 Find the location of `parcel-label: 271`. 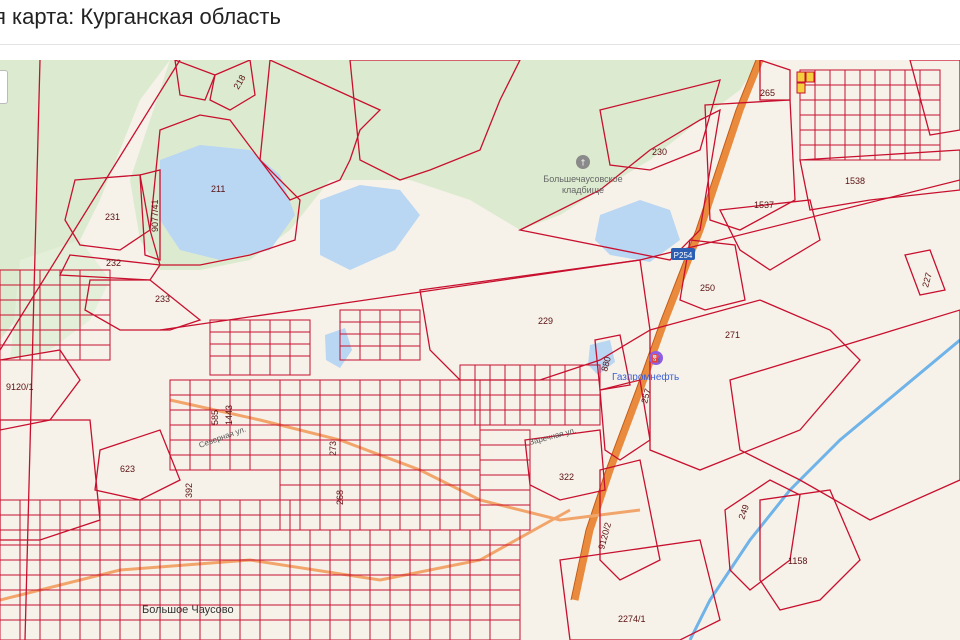

parcel-label: 271 is located at coordinates (732, 335).